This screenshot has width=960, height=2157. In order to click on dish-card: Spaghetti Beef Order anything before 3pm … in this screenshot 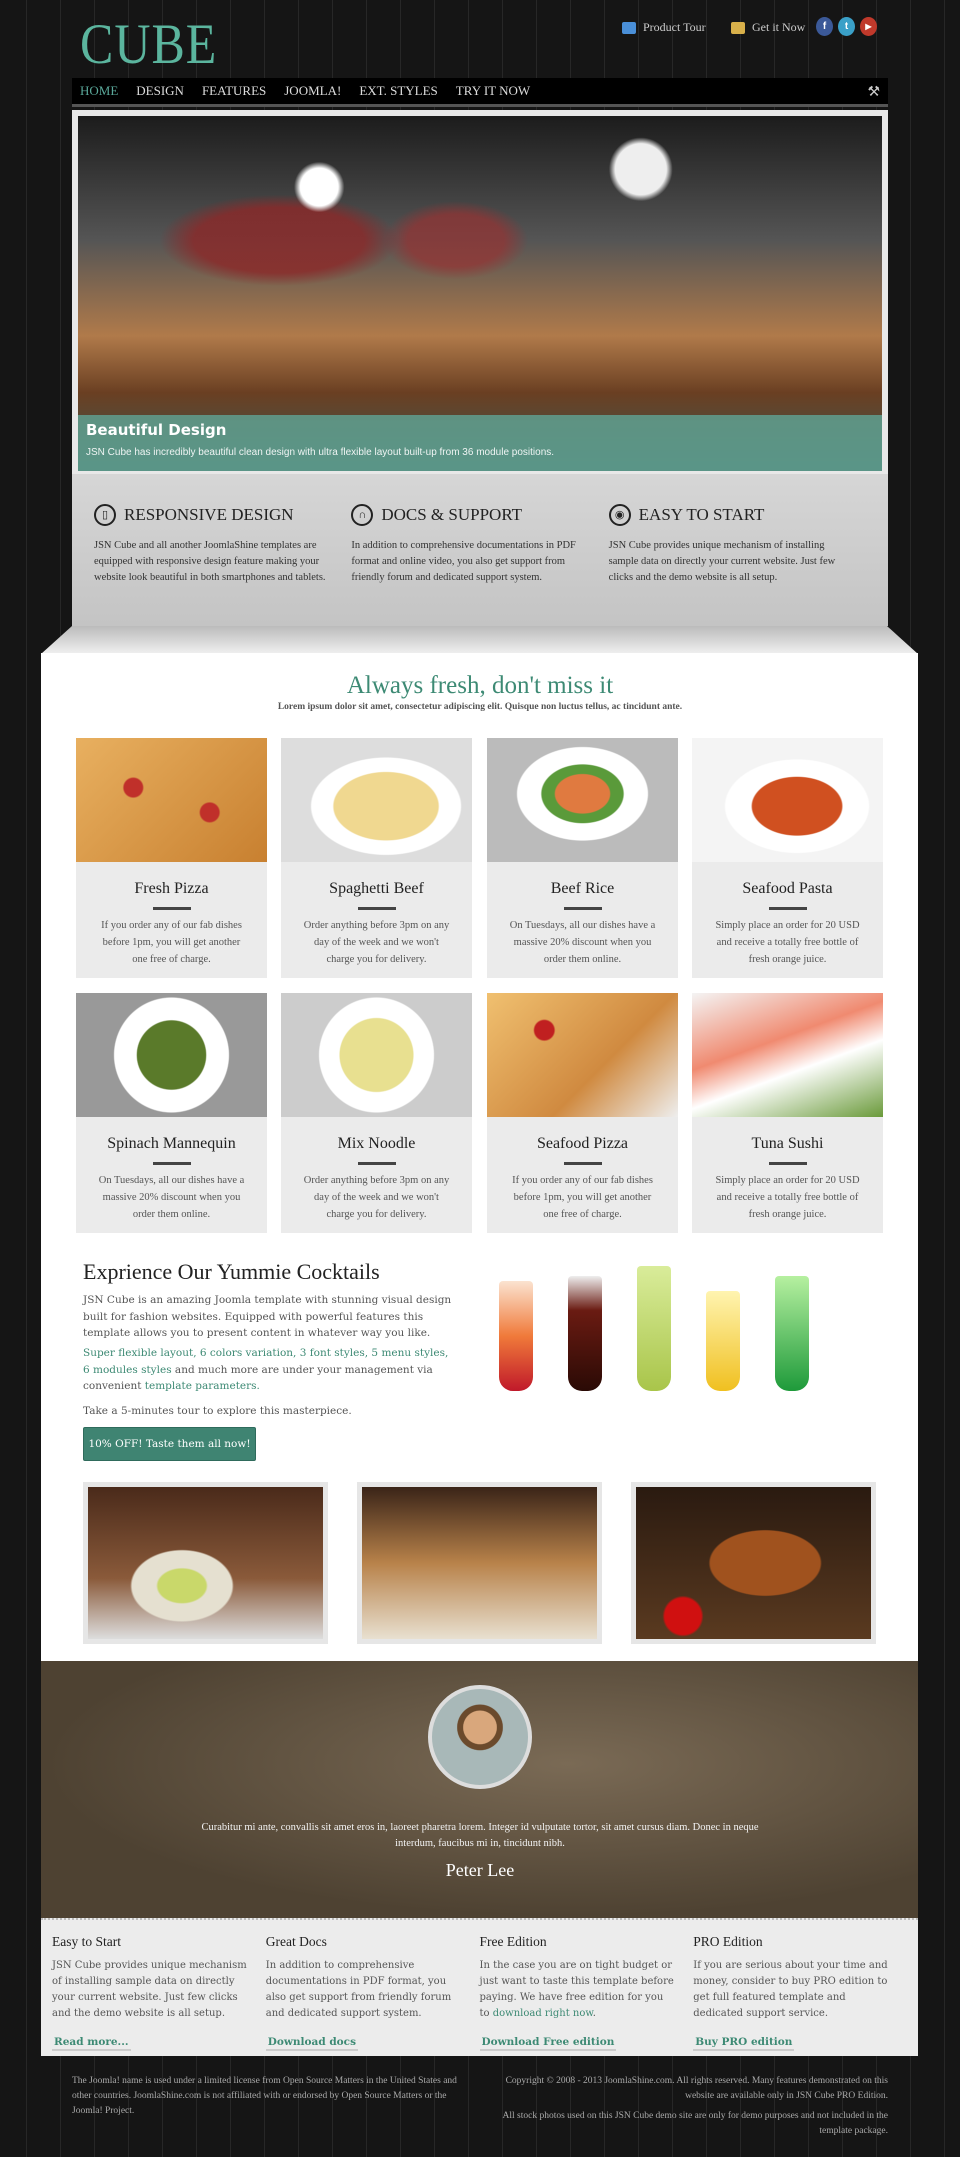, I will do `click(376, 858)`.